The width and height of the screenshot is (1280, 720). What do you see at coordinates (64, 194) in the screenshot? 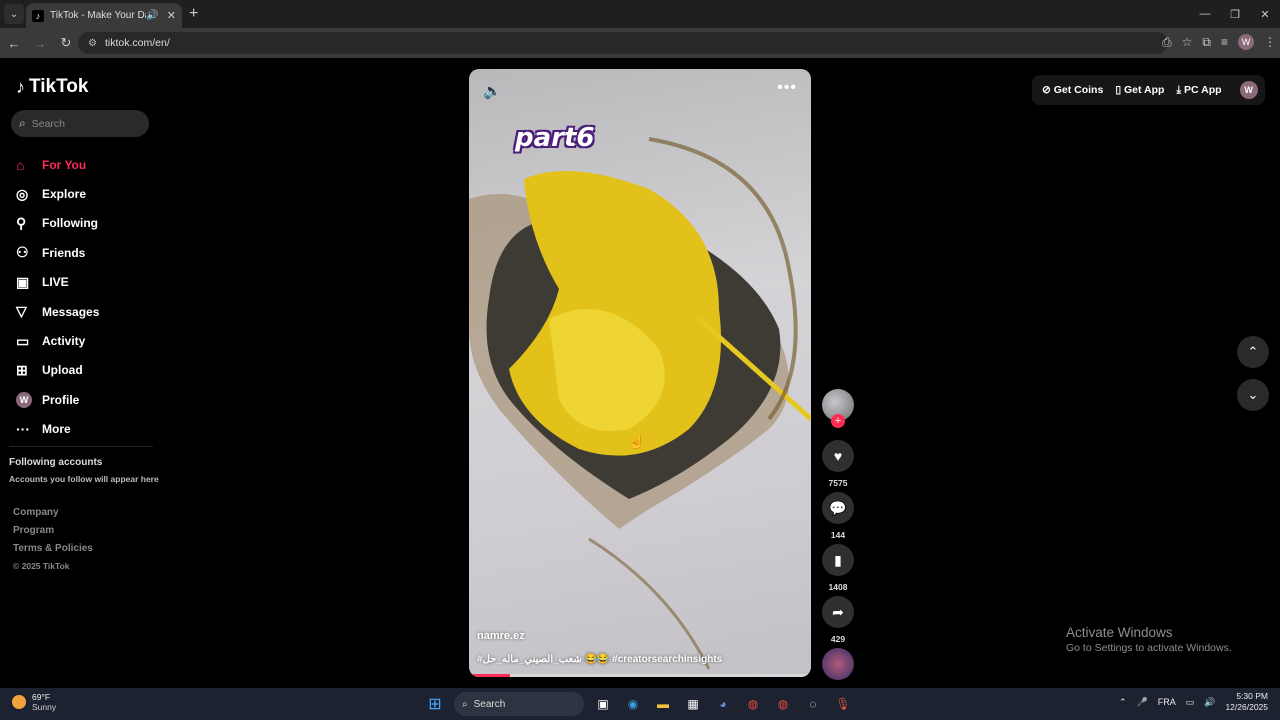
I see `sidebar-item-label: Explore` at bounding box center [64, 194].